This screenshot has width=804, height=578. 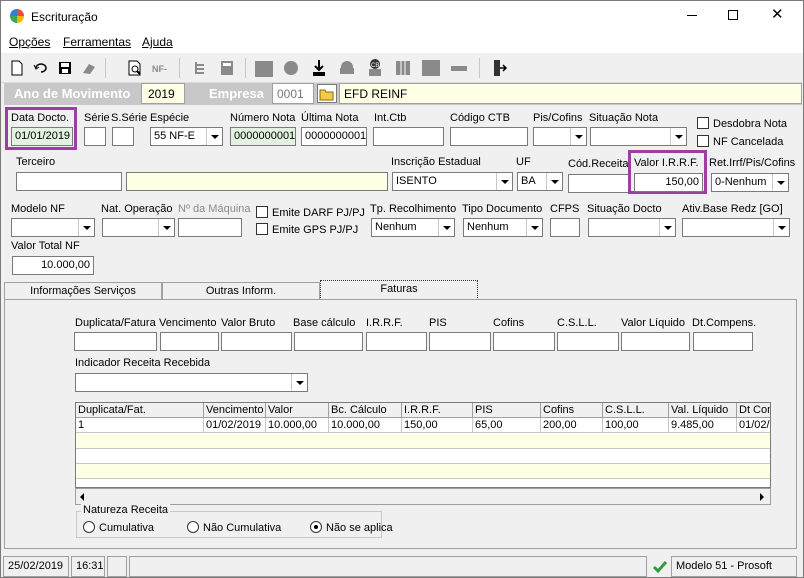 I want to click on grid-cell: 200,00, so click(x=572, y=425).